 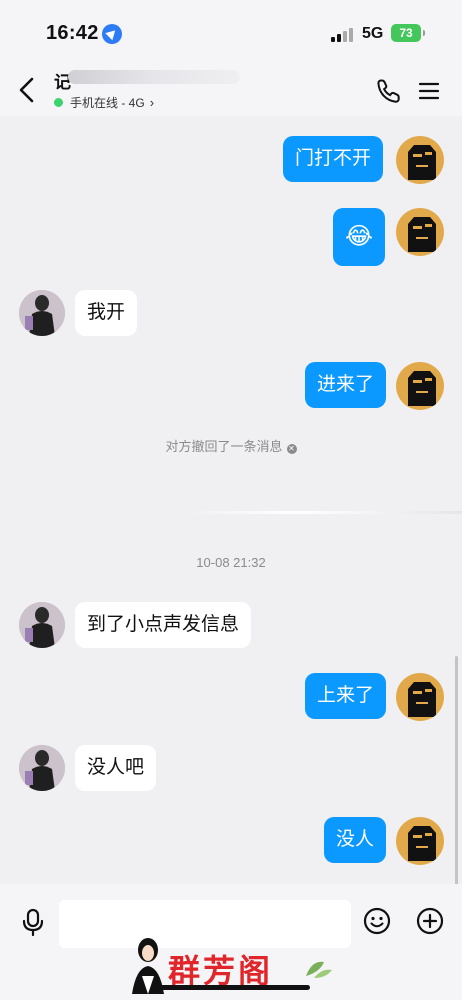 I want to click on message-bubble-incoming: 我开, so click(x=106, y=313).